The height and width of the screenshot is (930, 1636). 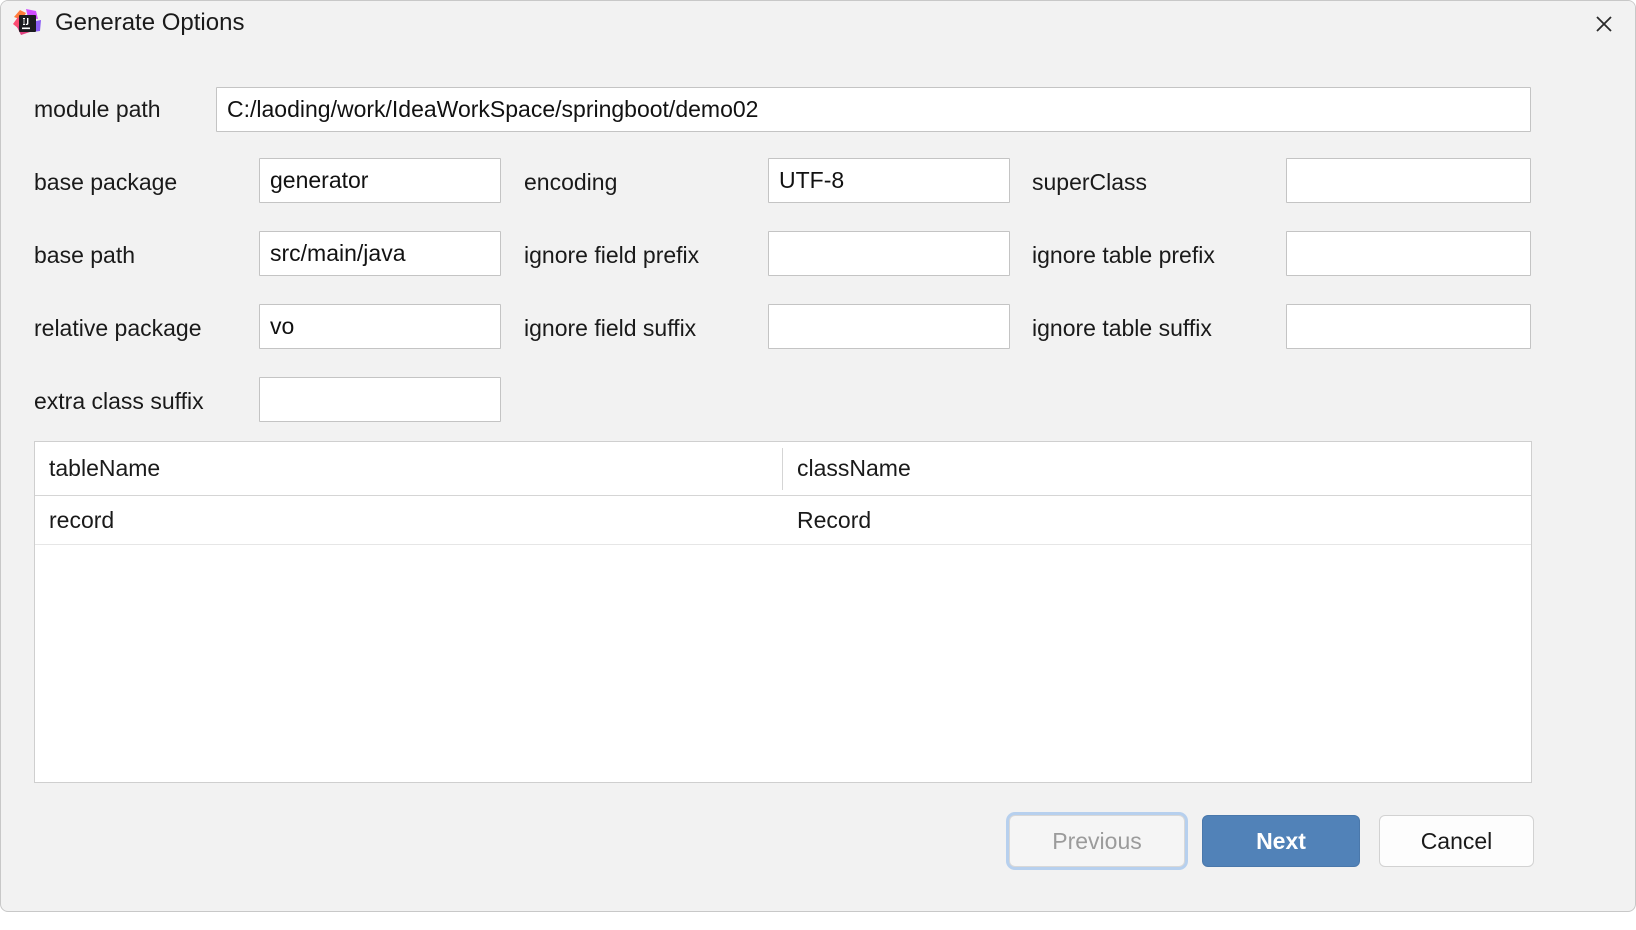 I want to click on label-ignore-table-suffix: ignore table suffix, so click(x=1122, y=328).